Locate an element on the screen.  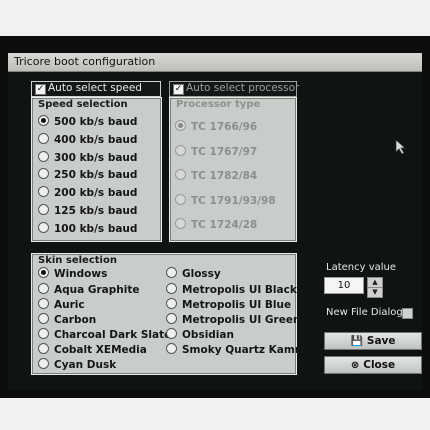
speed-selection-title: Speed selection is located at coordinates (83, 104).